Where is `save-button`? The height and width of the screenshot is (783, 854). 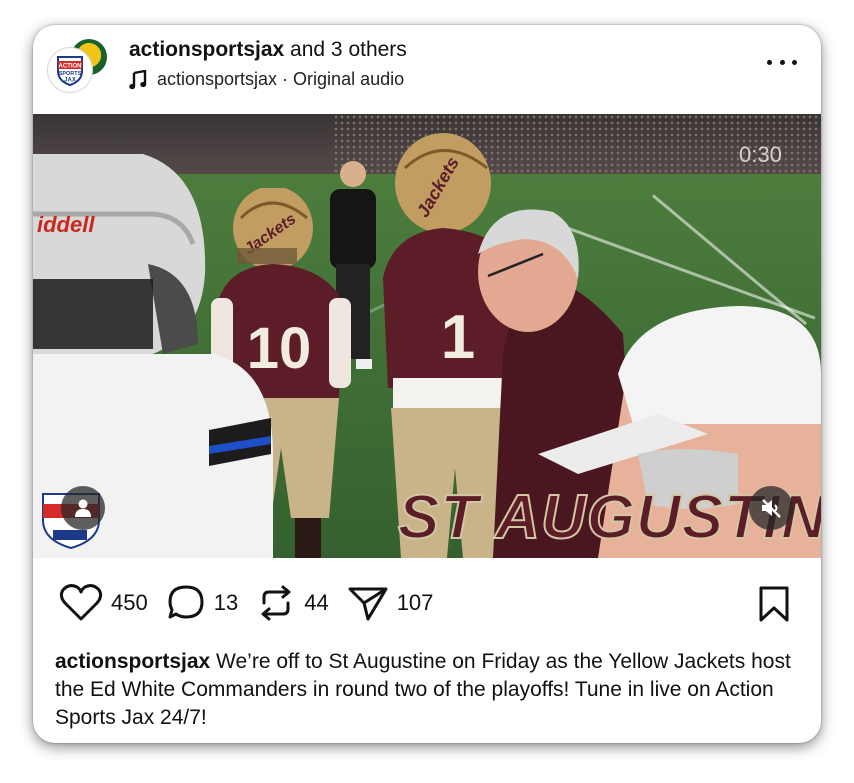
save-button is located at coordinates (774, 606).